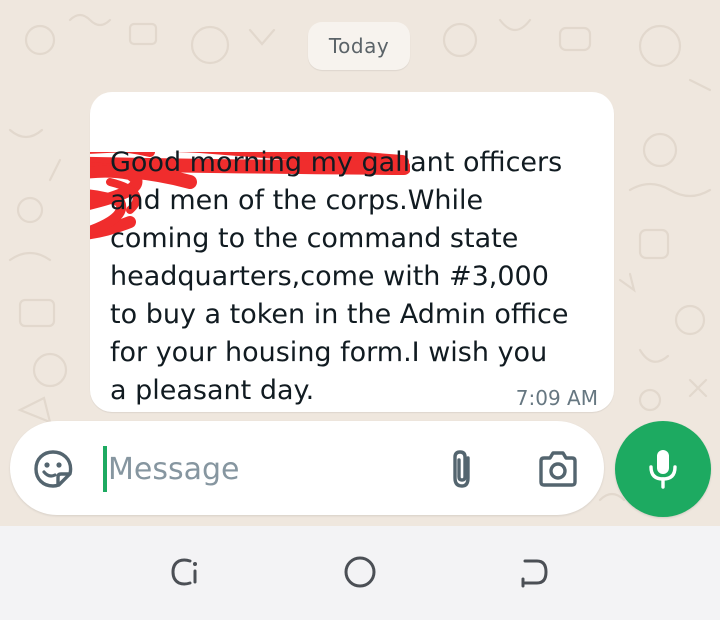 Image resolution: width=720 pixels, height=620 pixels. What do you see at coordinates (462, 469) in the screenshot?
I see `paperclip-icon` at bounding box center [462, 469].